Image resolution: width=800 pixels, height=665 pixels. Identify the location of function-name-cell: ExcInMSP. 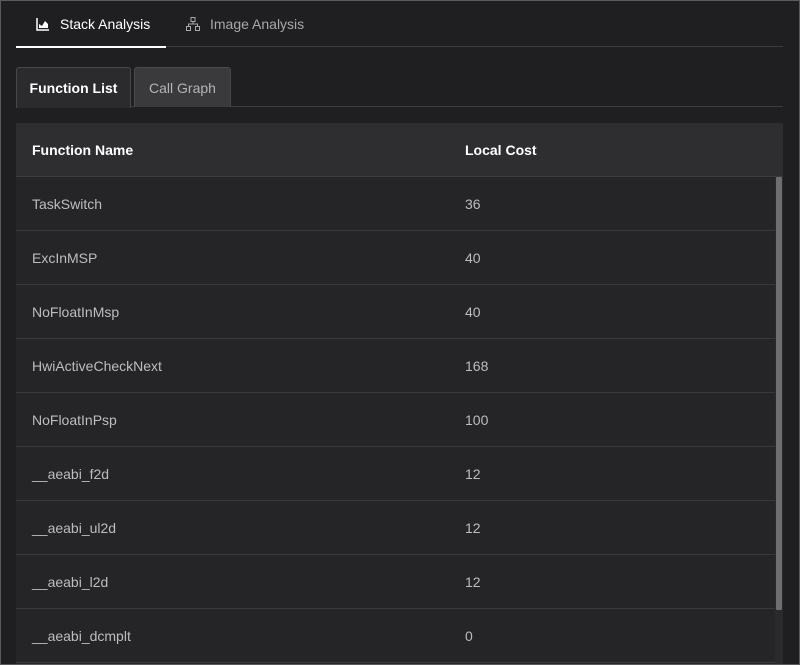
(65, 257).